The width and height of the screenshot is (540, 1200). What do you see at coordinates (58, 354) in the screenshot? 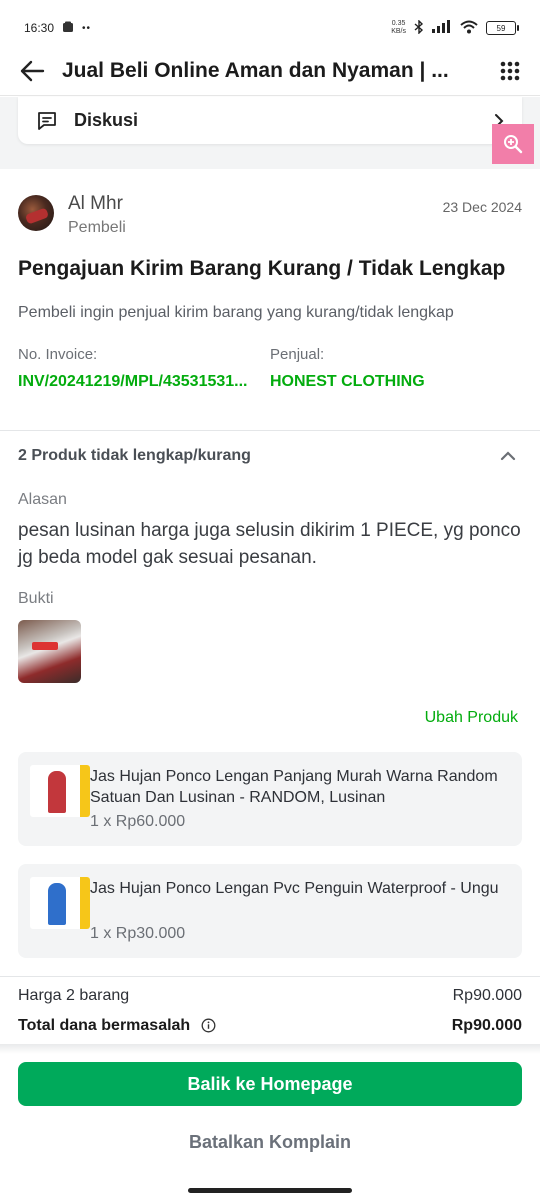
I see `invoice-label: No. Invoice:` at bounding box center [58, 354].